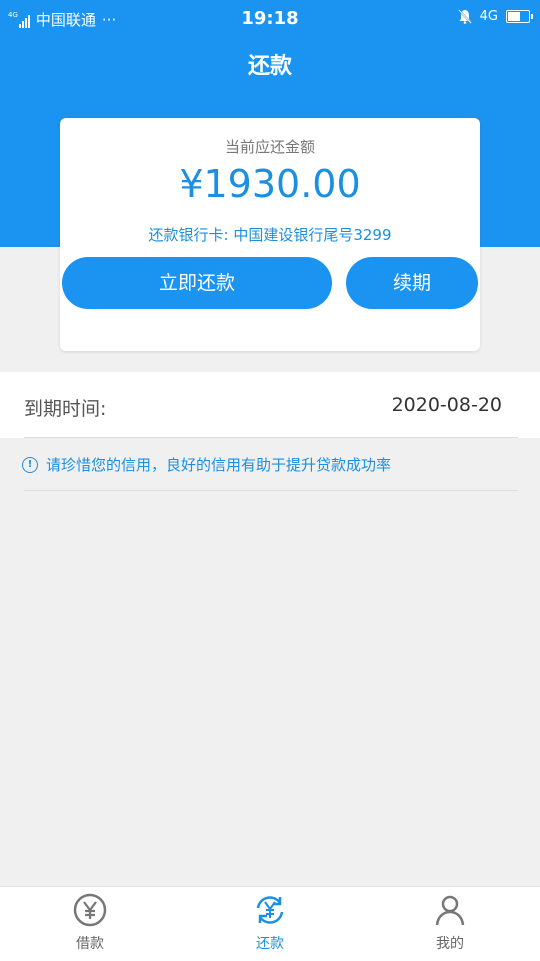 This screenshot has width=540, height=961. What do you see at coordinates (30, 464) in the screenshot?
I see `info-icon: !` at bounding box center [30, 464].